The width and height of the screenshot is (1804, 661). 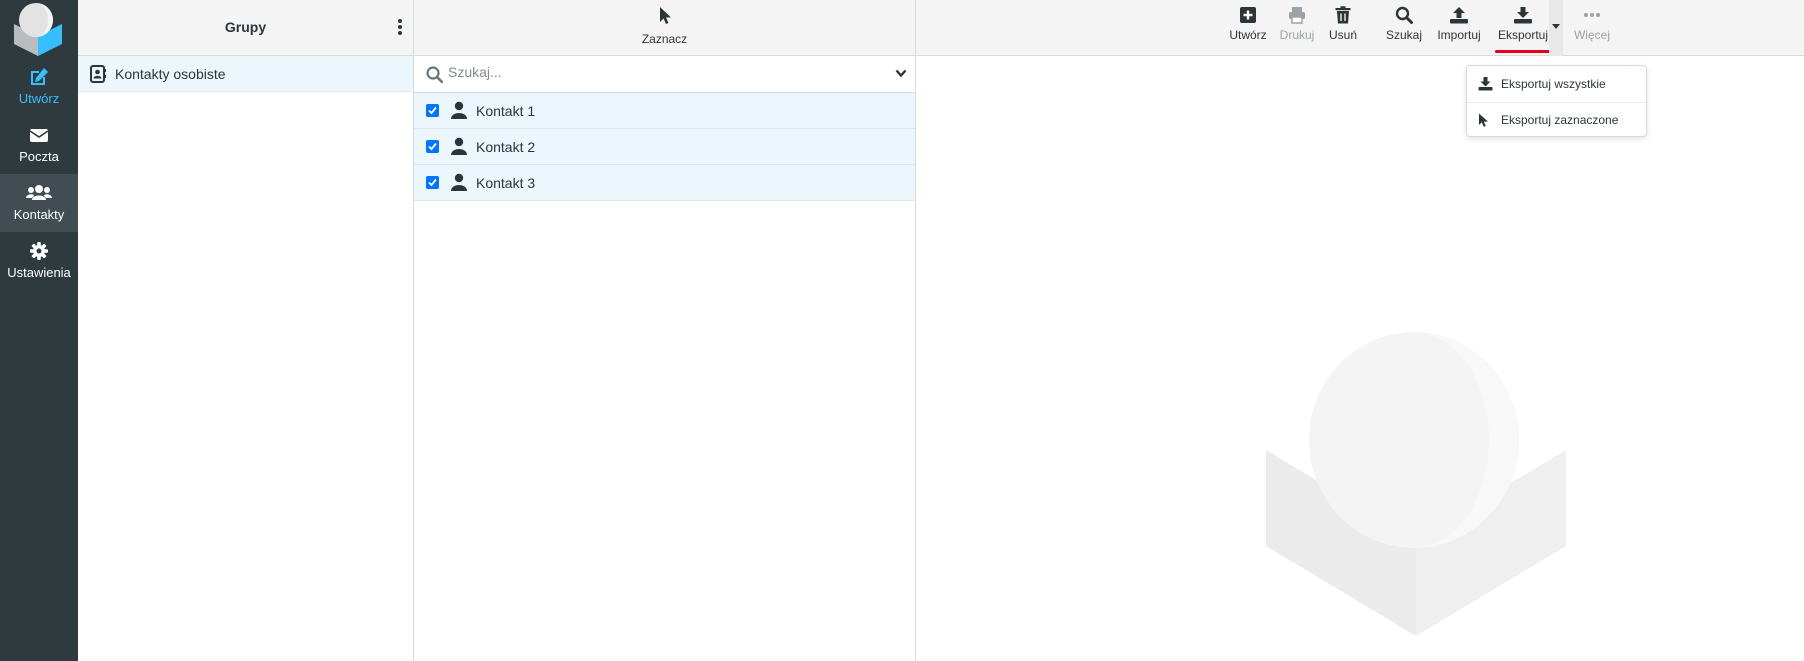 I want to click on upload-icon, so click(x=1459, y=15).